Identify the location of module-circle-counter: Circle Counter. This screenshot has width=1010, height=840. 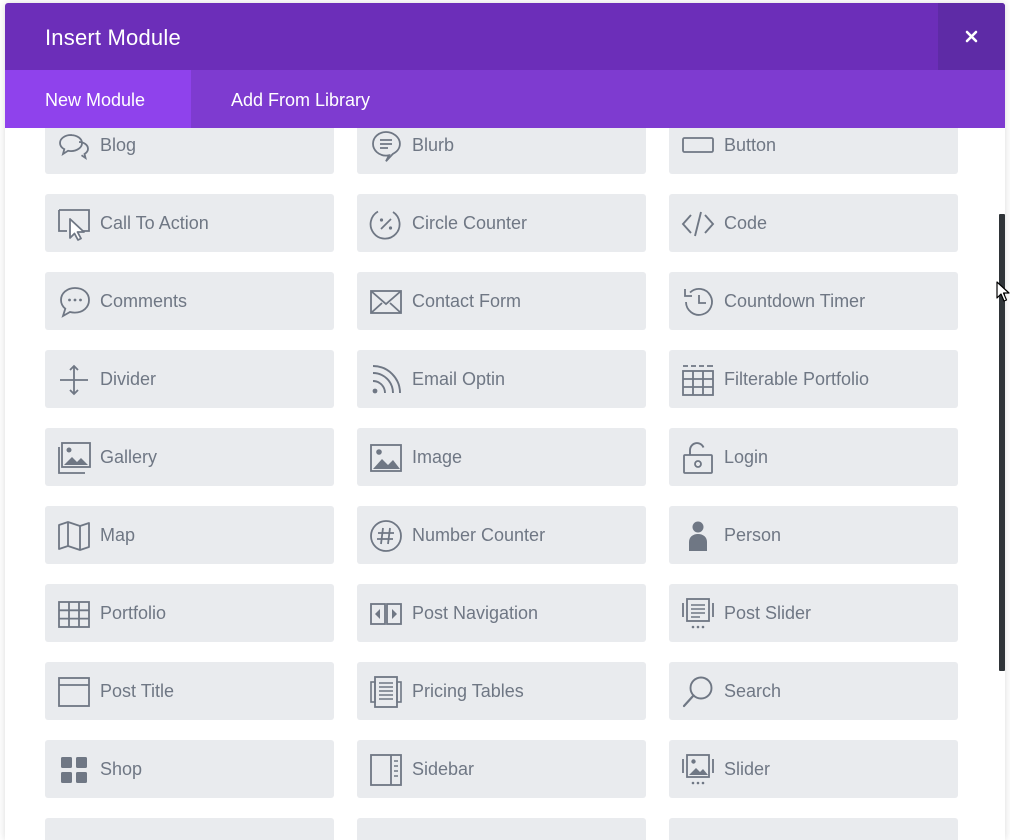
(501, 223).